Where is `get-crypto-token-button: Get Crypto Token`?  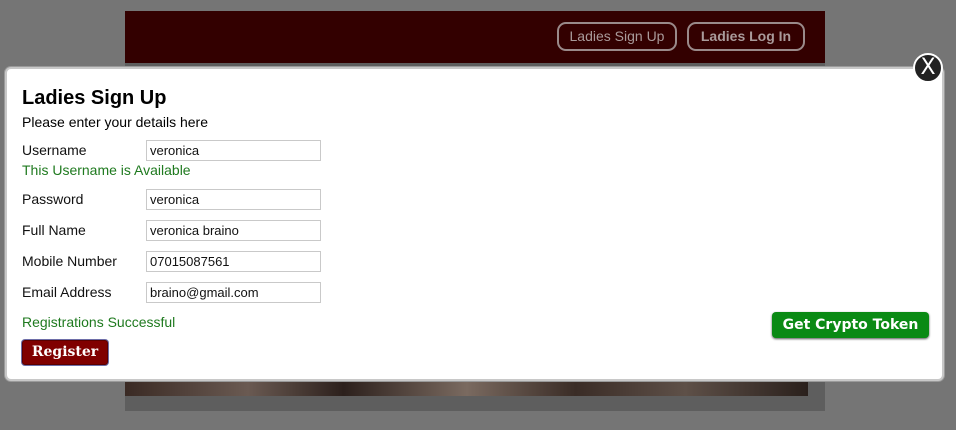
get-crypto-token-button: Get Crypto Token is located at coordinates (850, 325).